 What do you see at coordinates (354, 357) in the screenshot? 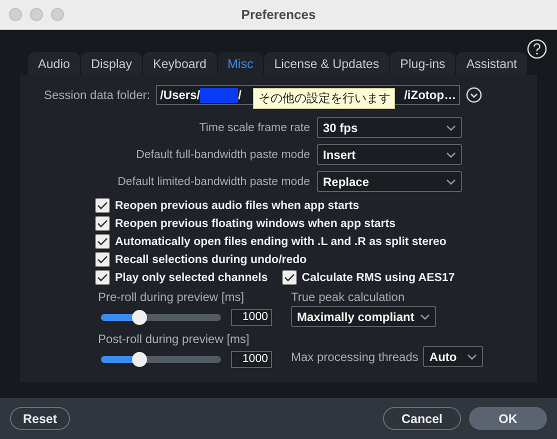
I see `select-label: Max processing threads` at bounding box center [354, 357].